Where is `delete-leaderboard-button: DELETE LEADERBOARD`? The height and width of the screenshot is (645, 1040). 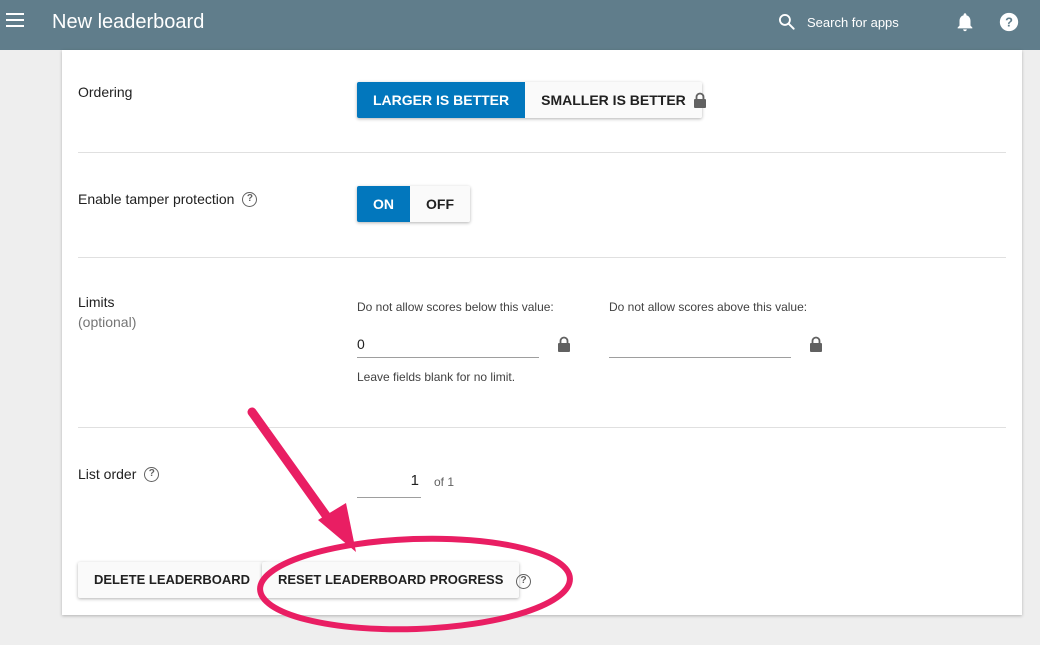
delete-leaderboard-button: DELETE LEADERBOARD is located at coordinates (172, 580).